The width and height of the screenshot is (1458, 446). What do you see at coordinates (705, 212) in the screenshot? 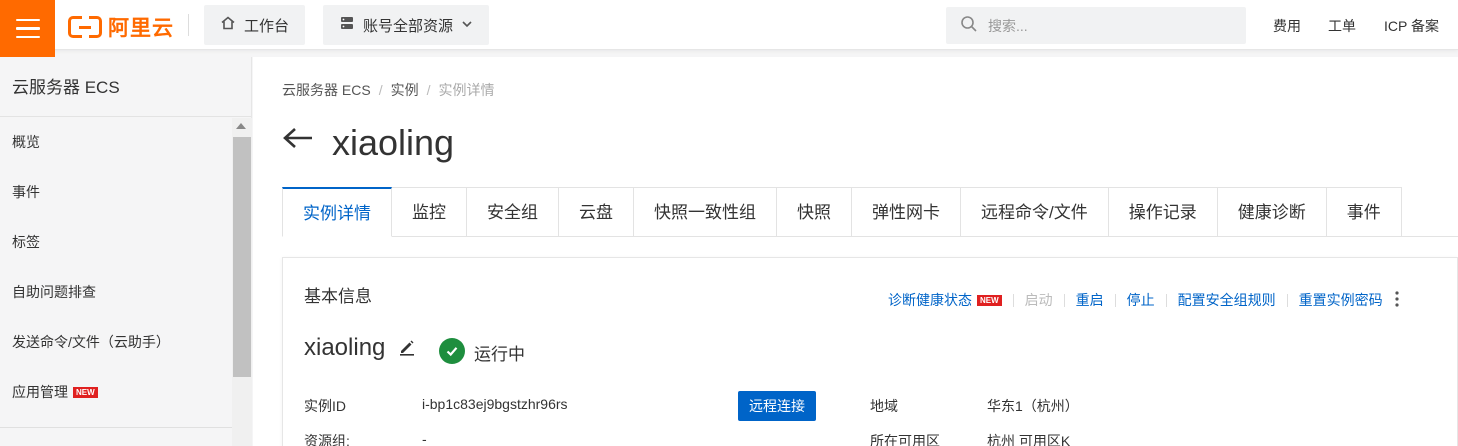
I see `tab-snapshot-consistency-groups: 快照一致性组` at bounding box center [705, 212].